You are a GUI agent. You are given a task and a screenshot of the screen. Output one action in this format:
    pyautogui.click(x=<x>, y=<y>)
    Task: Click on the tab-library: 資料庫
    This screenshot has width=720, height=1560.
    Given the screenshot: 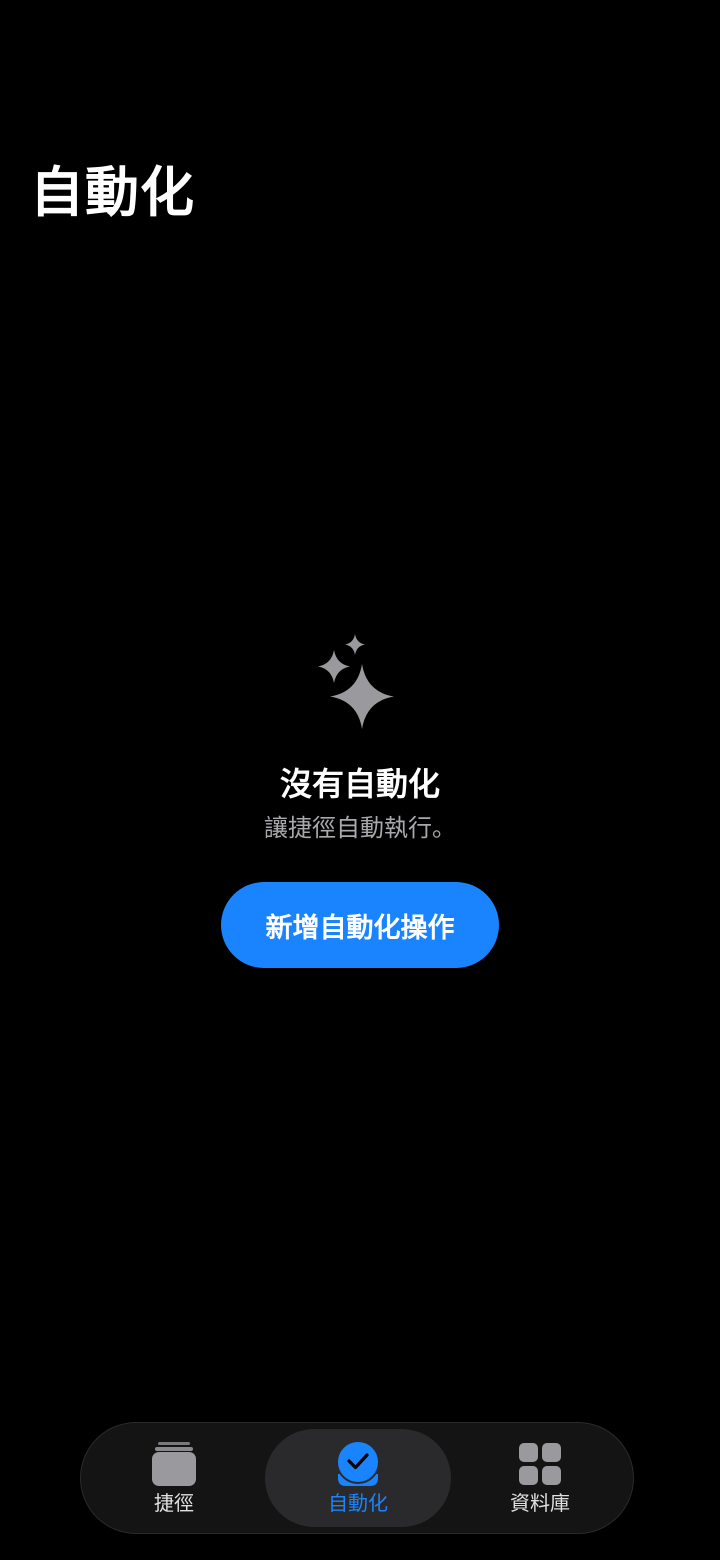 What is the action you would take?
    pyautogui.click(x=540, y=1478)
    